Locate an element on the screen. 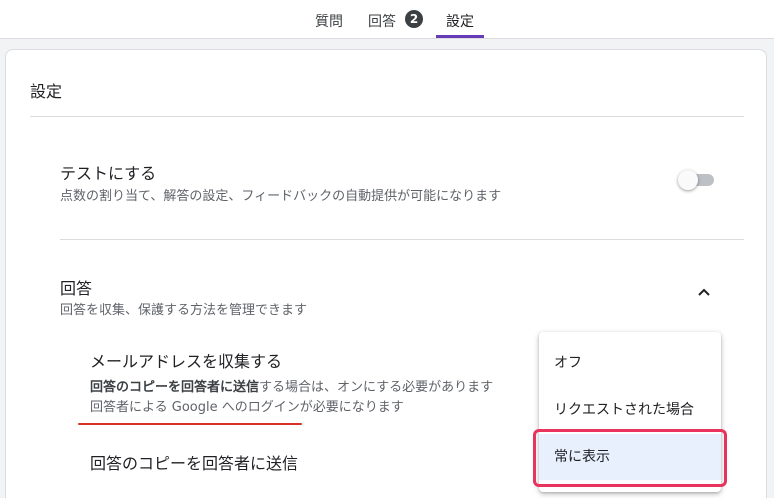 The width and height of the screenshot is (774, 498). responses-count-badge: 2 is located at coordinates (414, 19).